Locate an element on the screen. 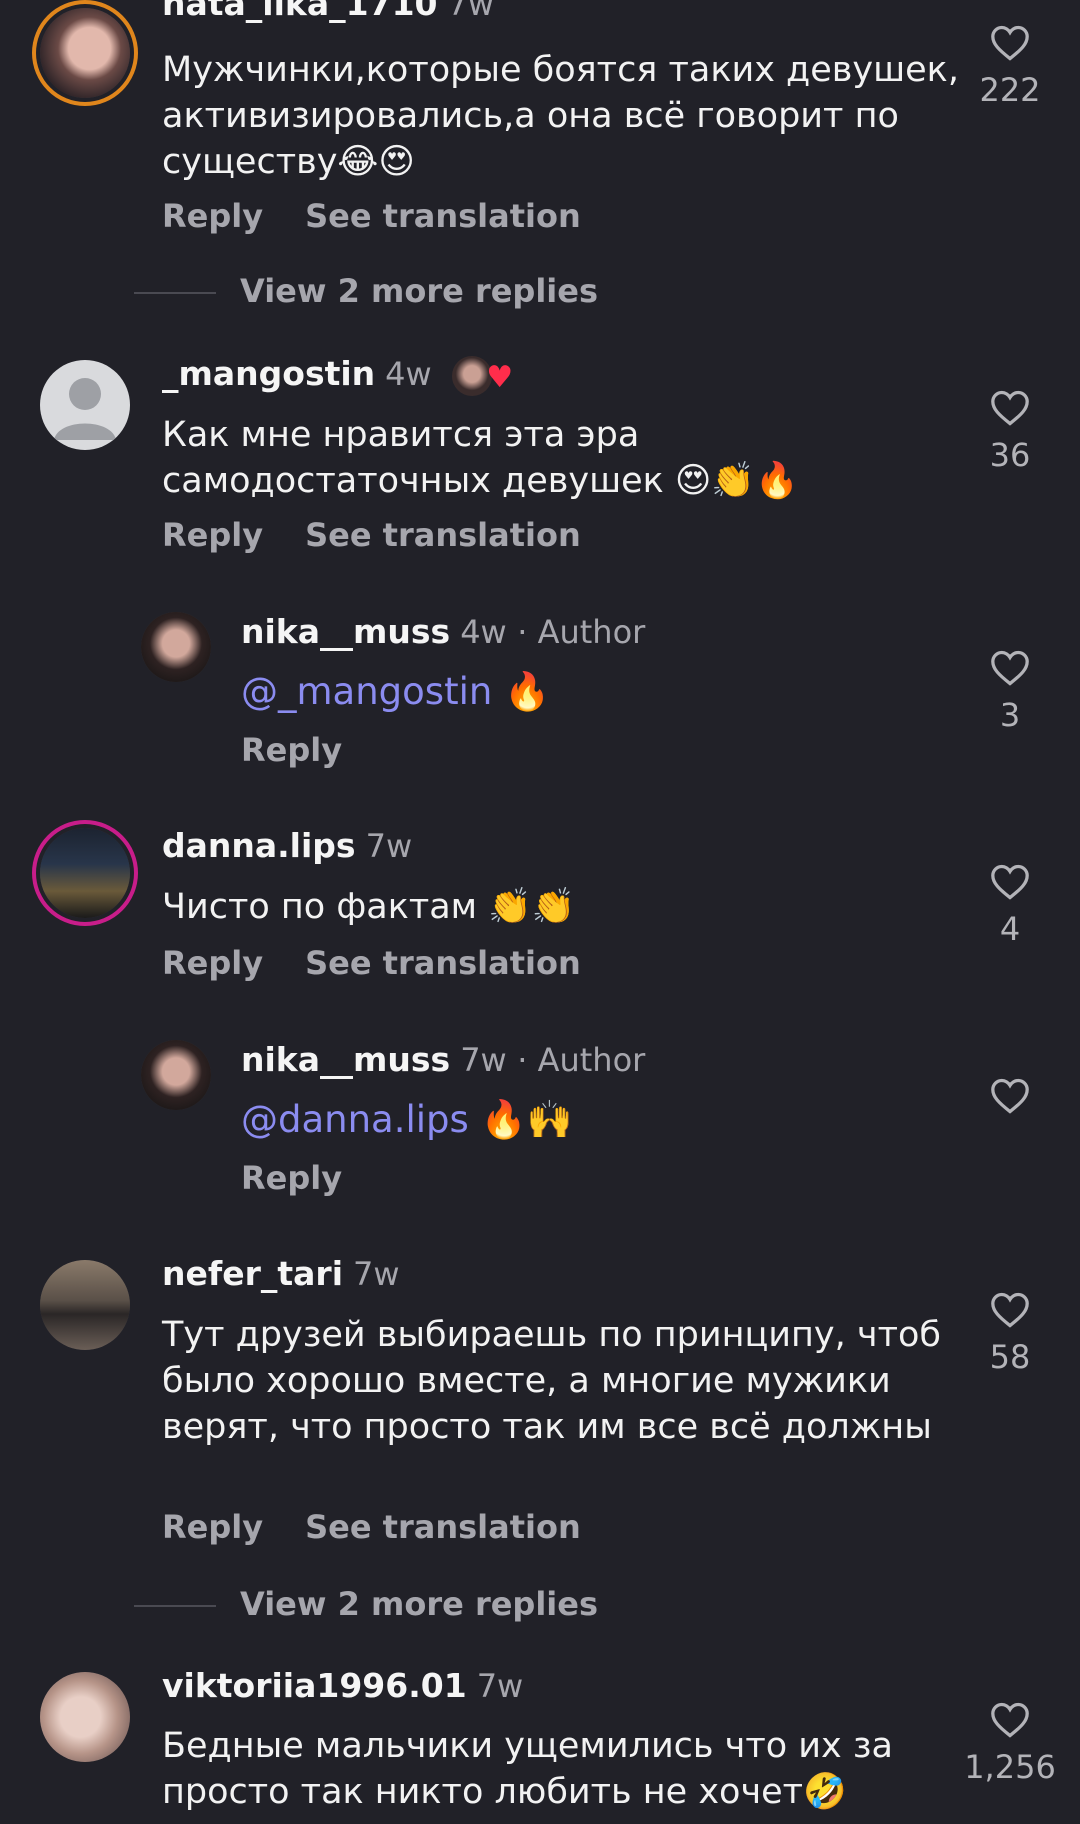 The width and height of the screenshot is (1080, 1824). mention-link: @danna.lips is located at coordinates (355, 1119).